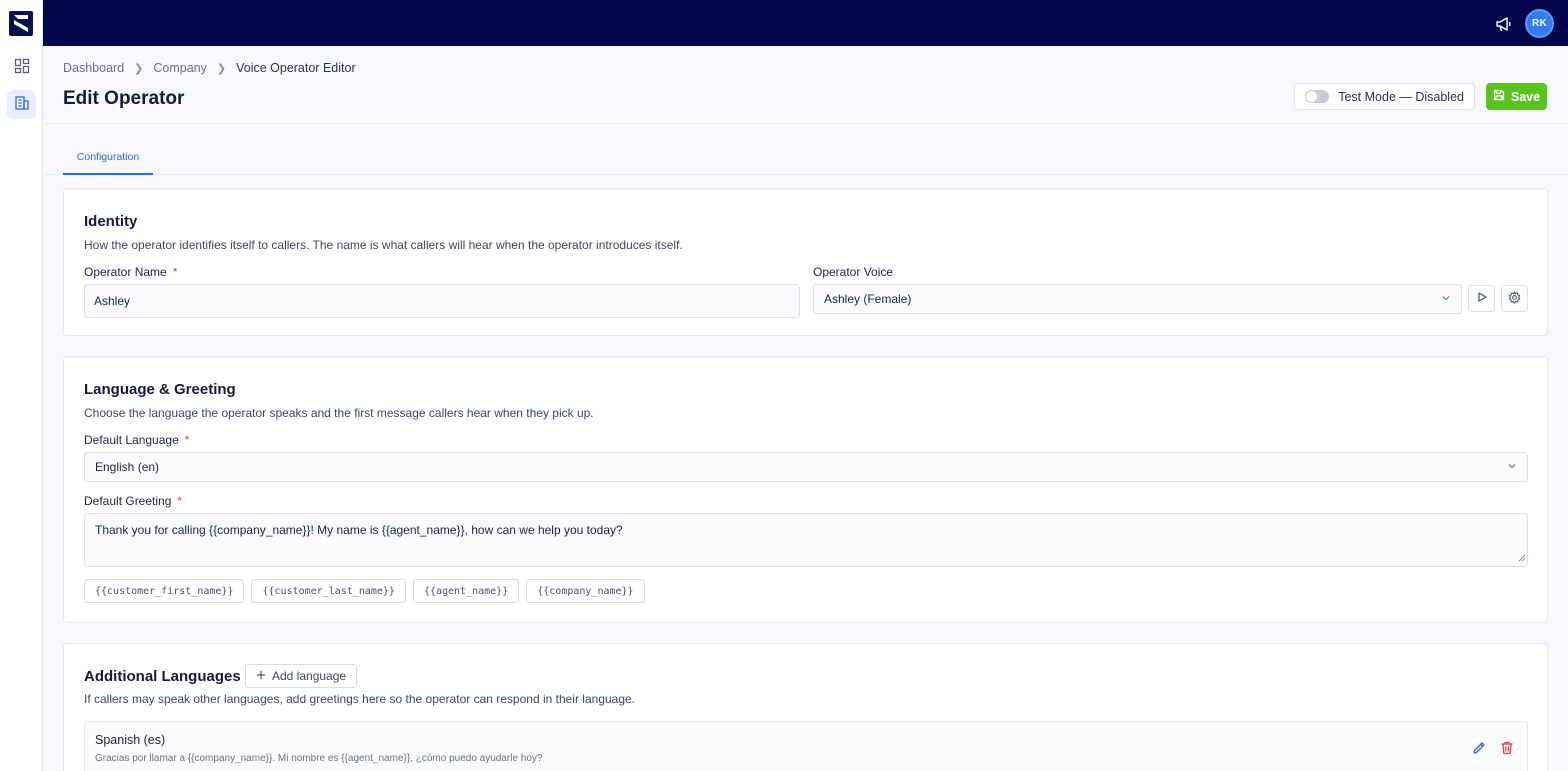  I want to click on building-icon, so click(22, 104).